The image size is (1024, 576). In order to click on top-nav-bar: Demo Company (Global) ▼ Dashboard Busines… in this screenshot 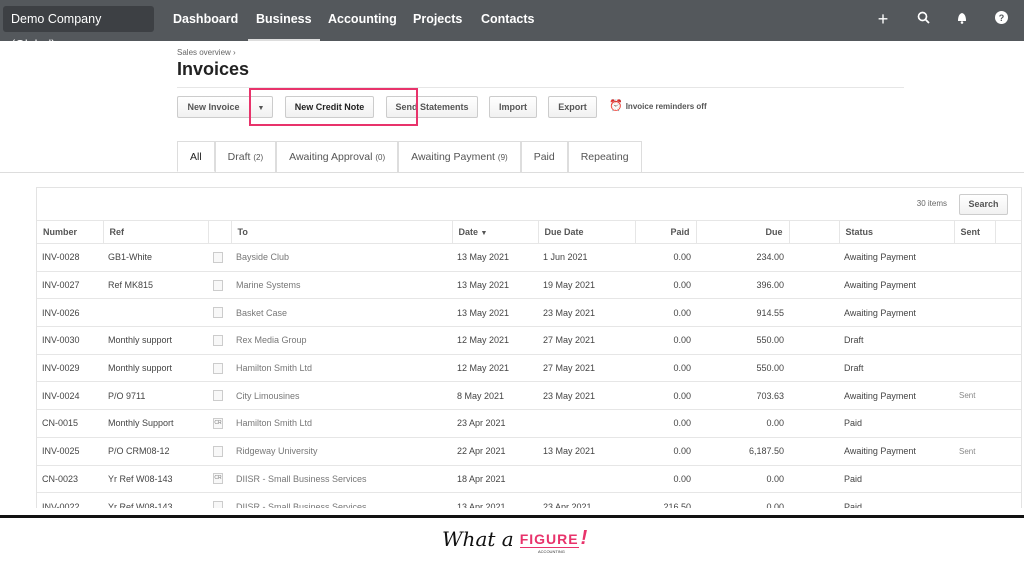, I will do `click(512, 26)`.